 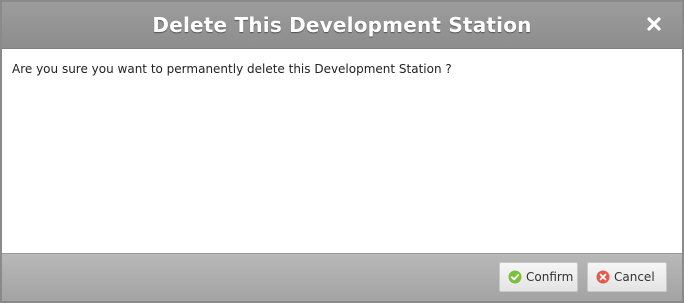 What do you see at coordinates (550, 277) in the screenshot?
I see `confirm-label: Confirm` at bounding box center [550, 277].